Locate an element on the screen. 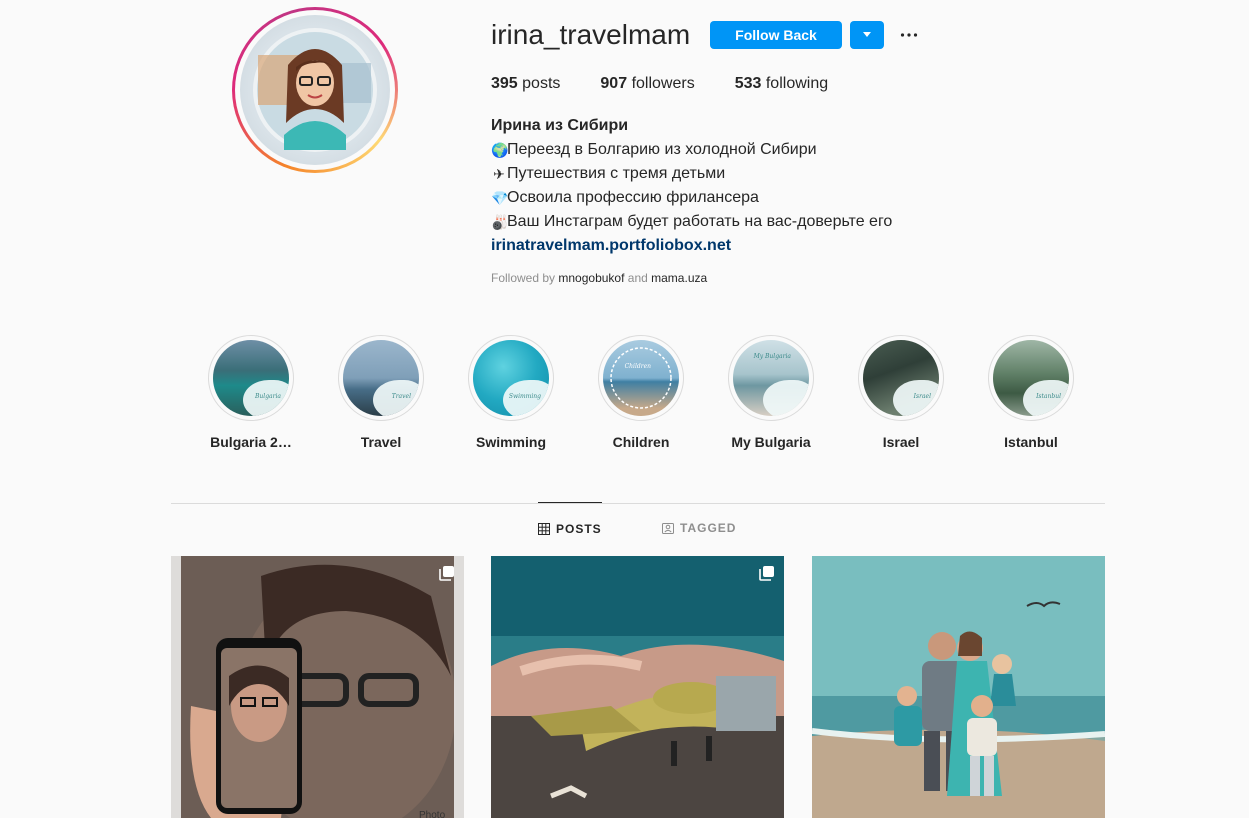  highlight-cover-text: Children is located at coordinates (637, 366).